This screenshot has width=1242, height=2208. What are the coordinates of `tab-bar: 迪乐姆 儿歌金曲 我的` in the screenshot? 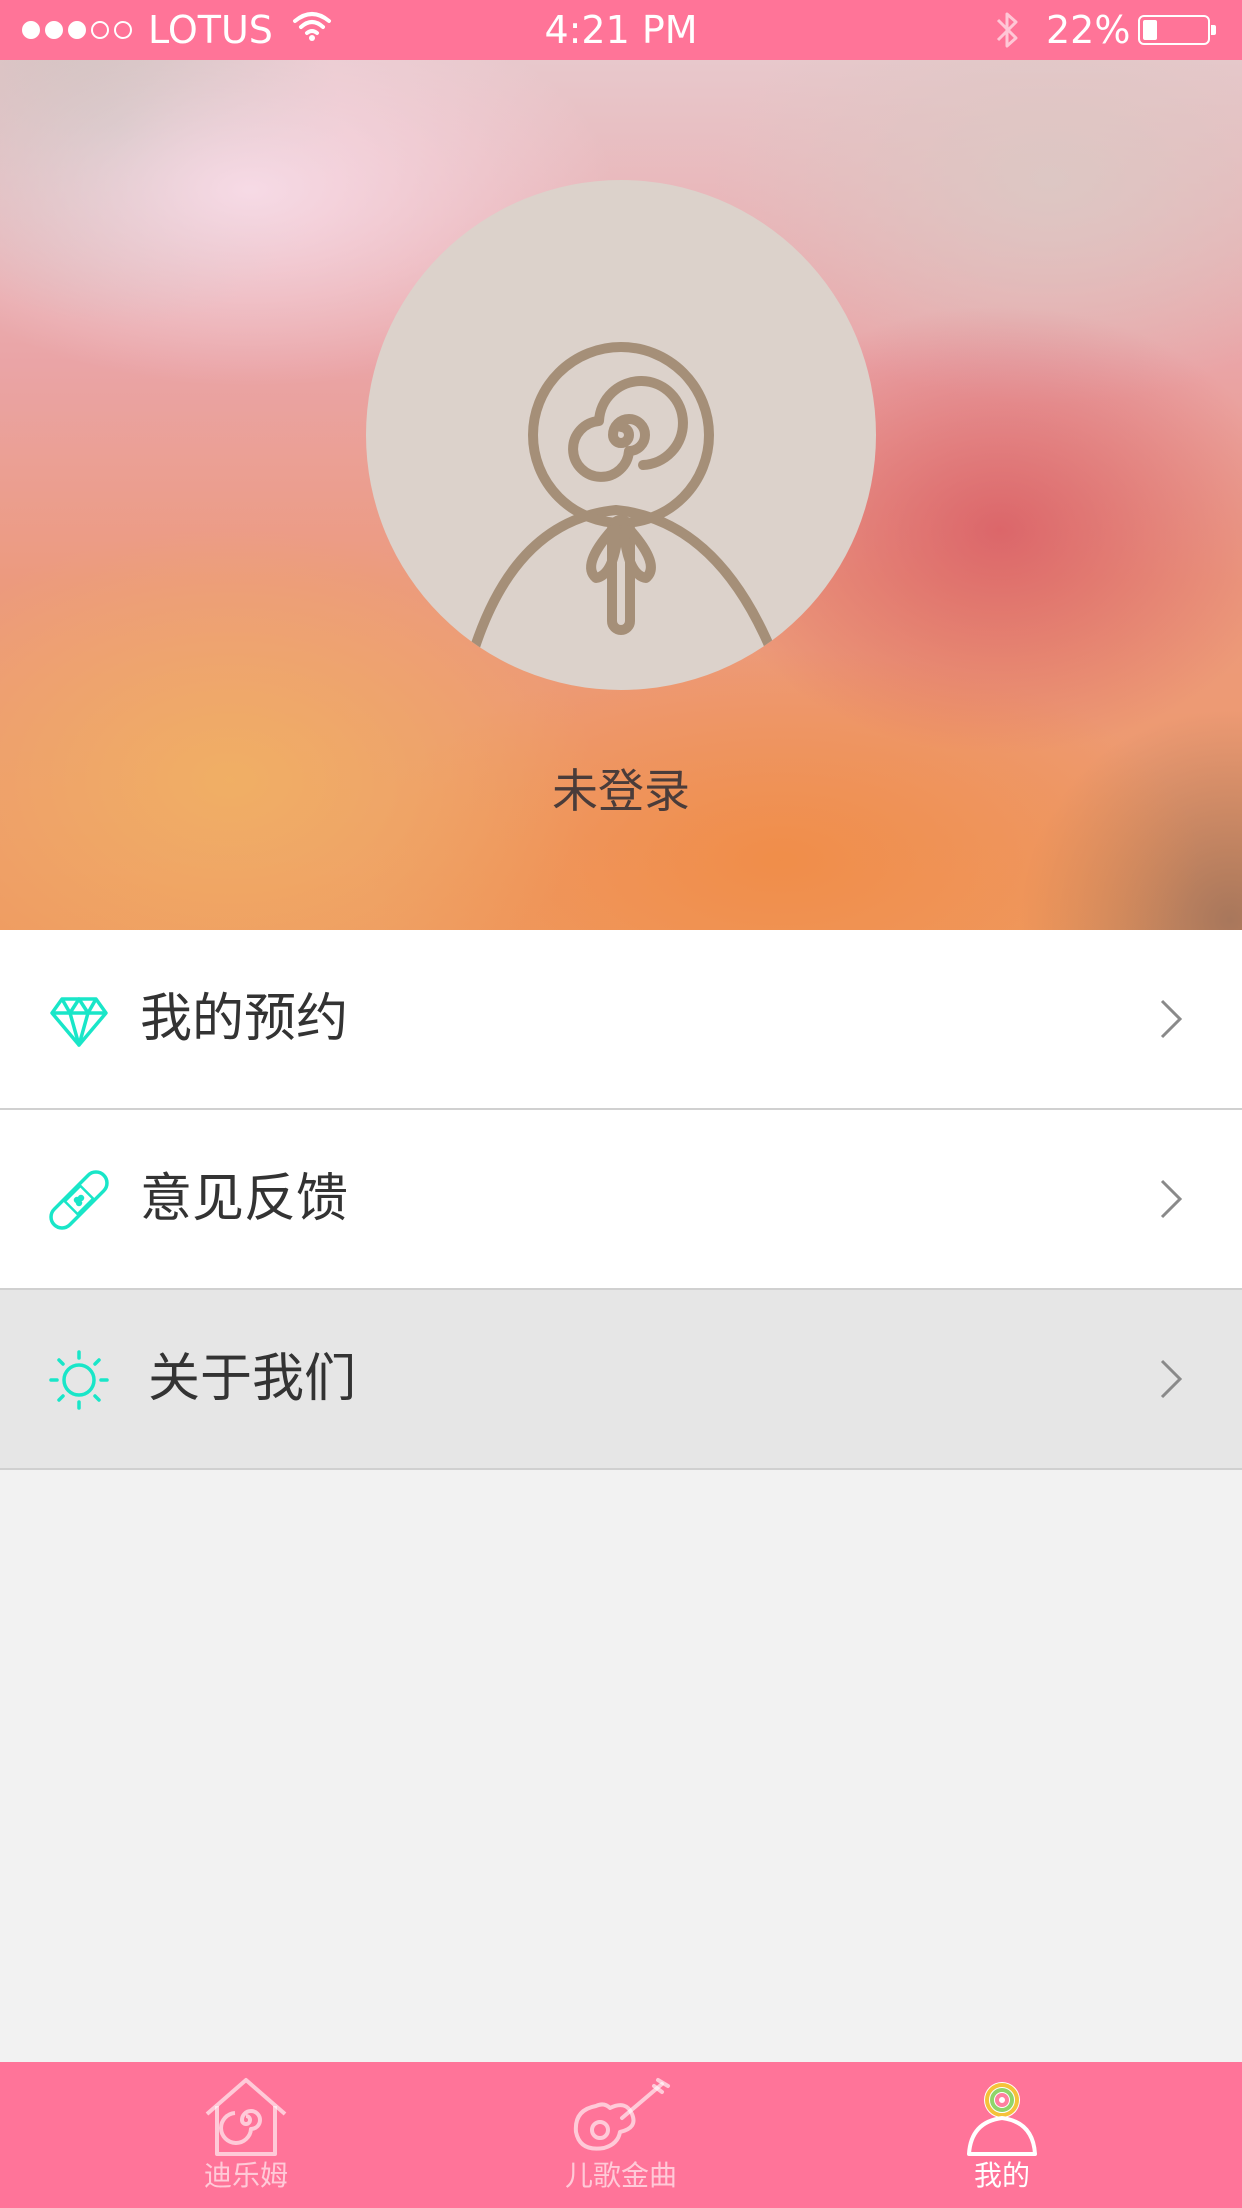 It's located at (621, 2135).